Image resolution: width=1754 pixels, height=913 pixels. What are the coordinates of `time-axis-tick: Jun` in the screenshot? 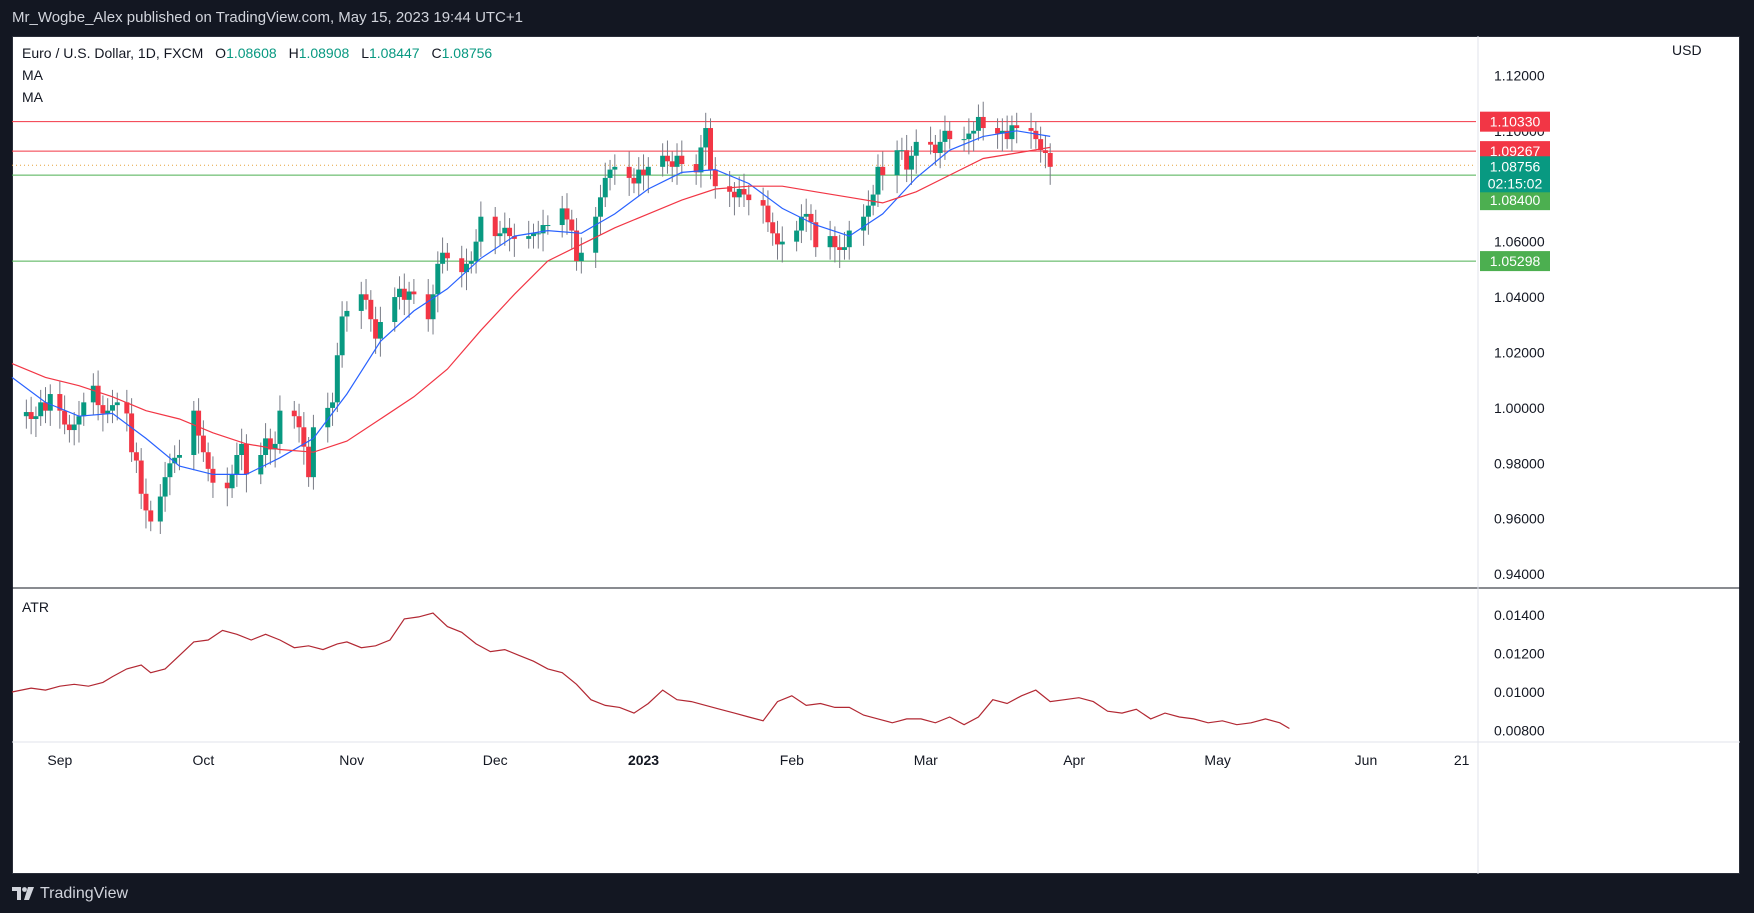 It's located at (1366, 760).